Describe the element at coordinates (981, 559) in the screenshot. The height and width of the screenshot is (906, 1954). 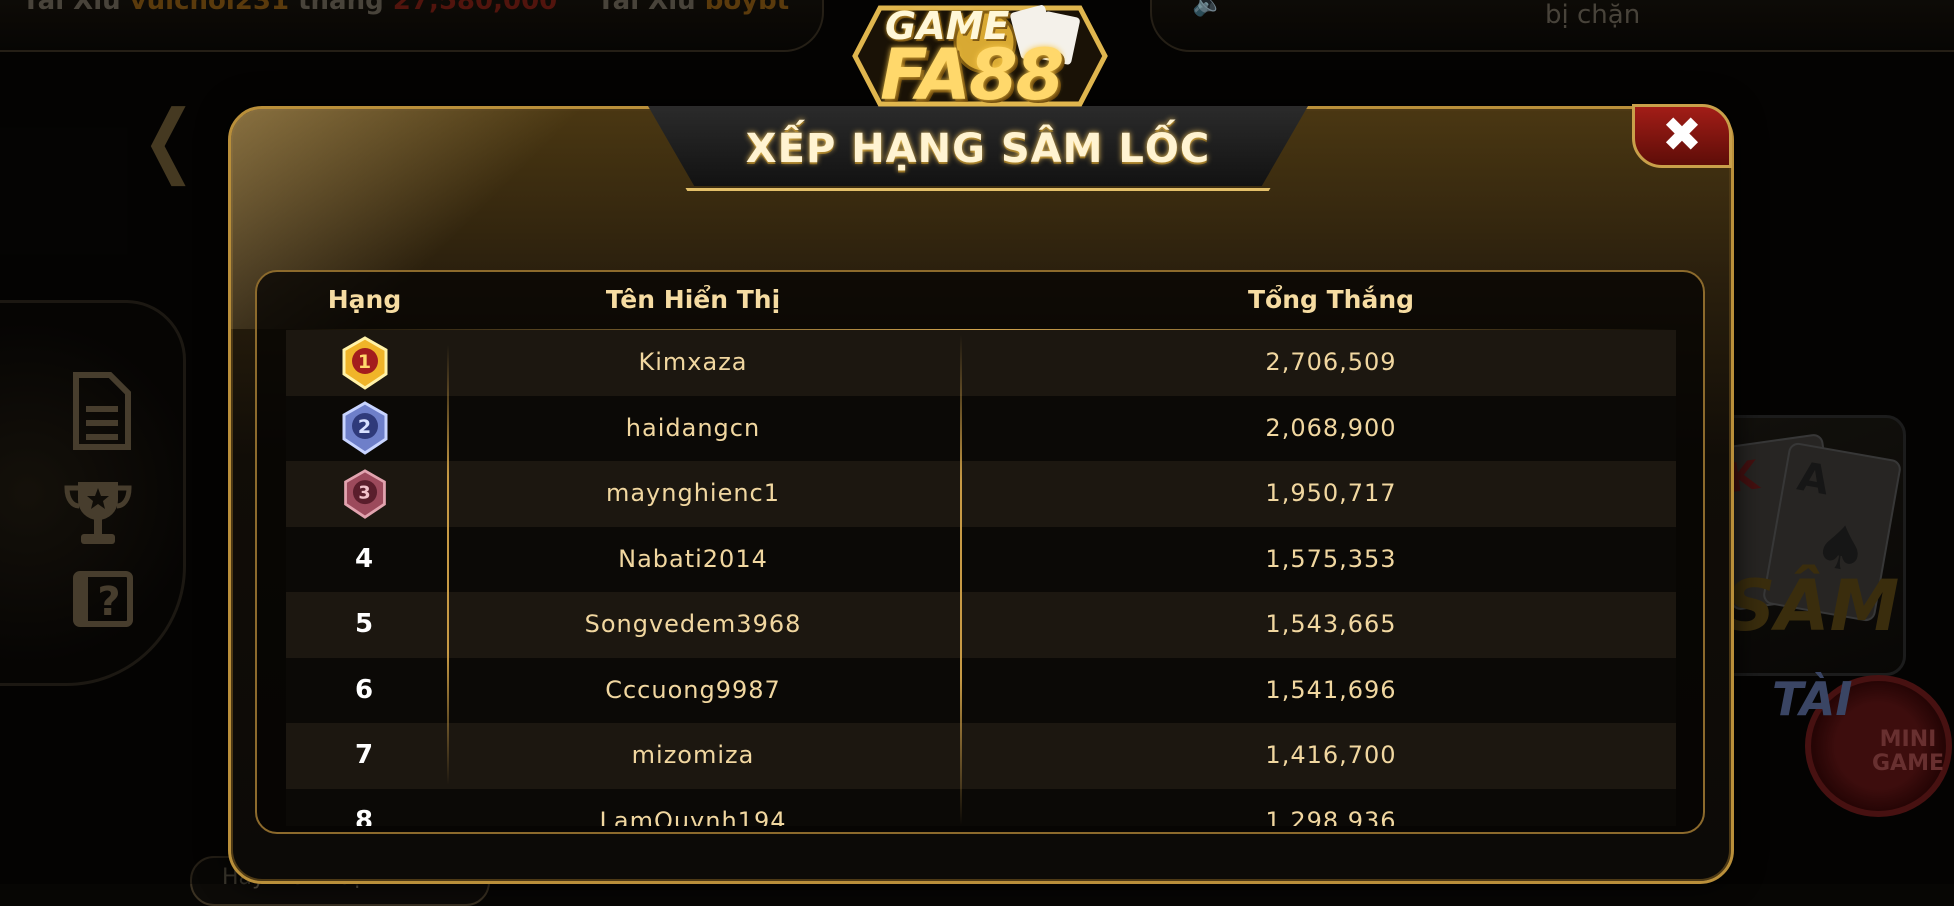
I see `table-row: 4 Nabati2014 1,575,353` at that location.